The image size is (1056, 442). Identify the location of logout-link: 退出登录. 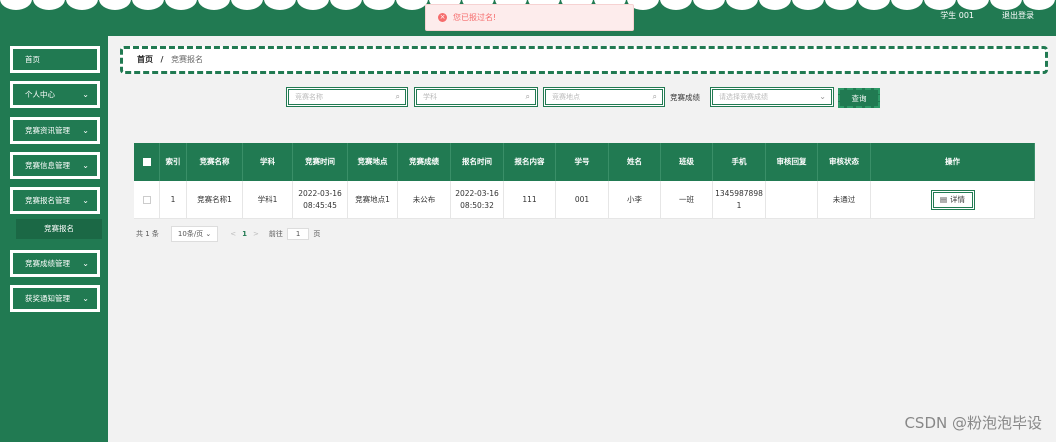
(1018, 15).